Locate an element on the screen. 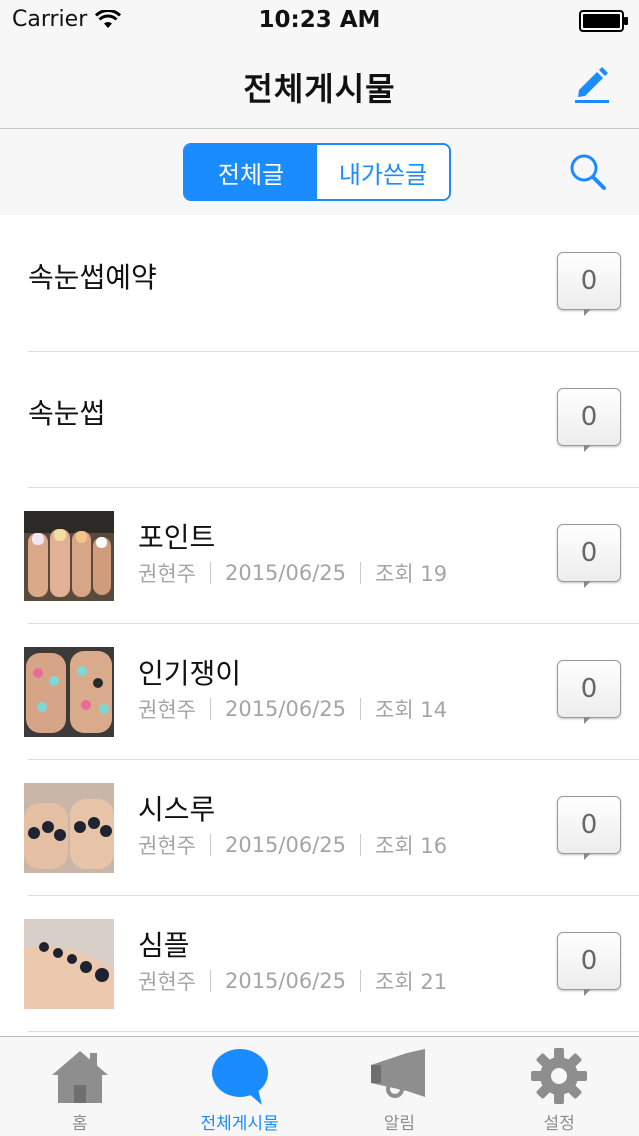 The width and height of the screenshot is (639, 1136). post-row: 인기쟁이 권현주 2015/06/25 조회 14 0 is located at coordinates (331, 692).